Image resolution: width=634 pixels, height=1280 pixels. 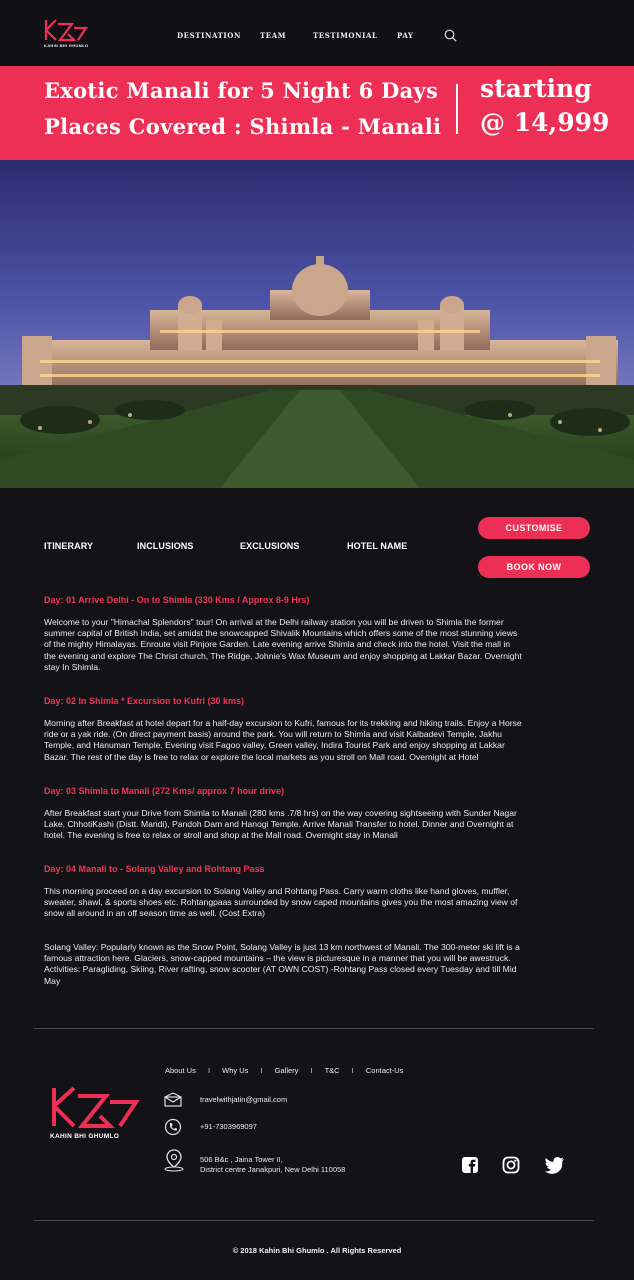 I want to click on instagram-icon, so click(x=511, y=1165).